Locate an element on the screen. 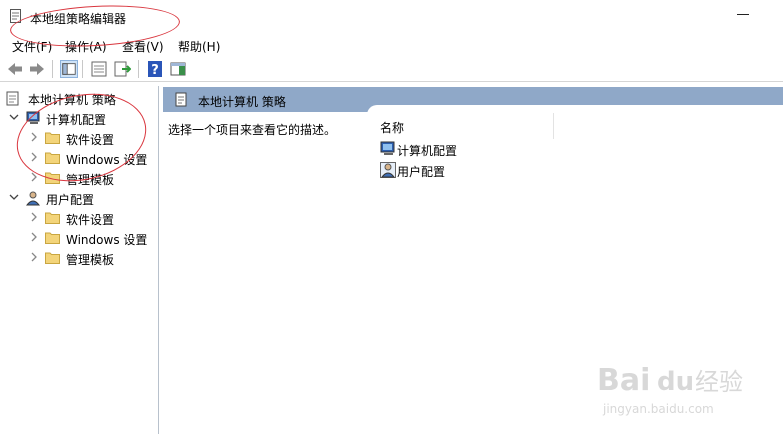  list-item-label: 用户配置 is located at coordinates (421, 172).